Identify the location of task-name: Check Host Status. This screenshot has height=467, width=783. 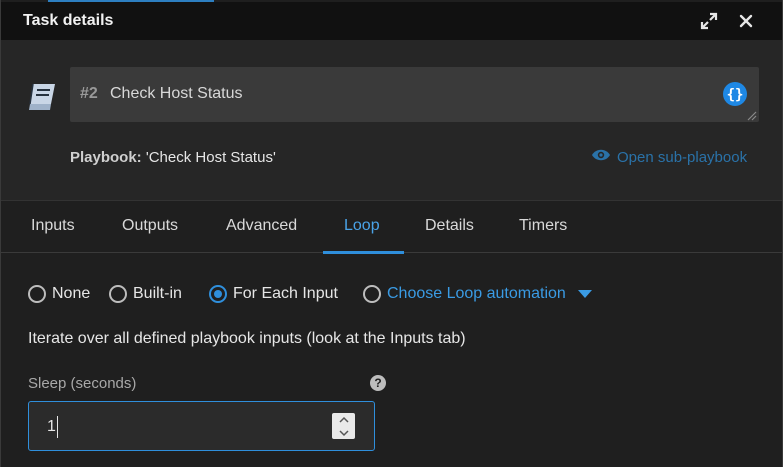
(176, 93).